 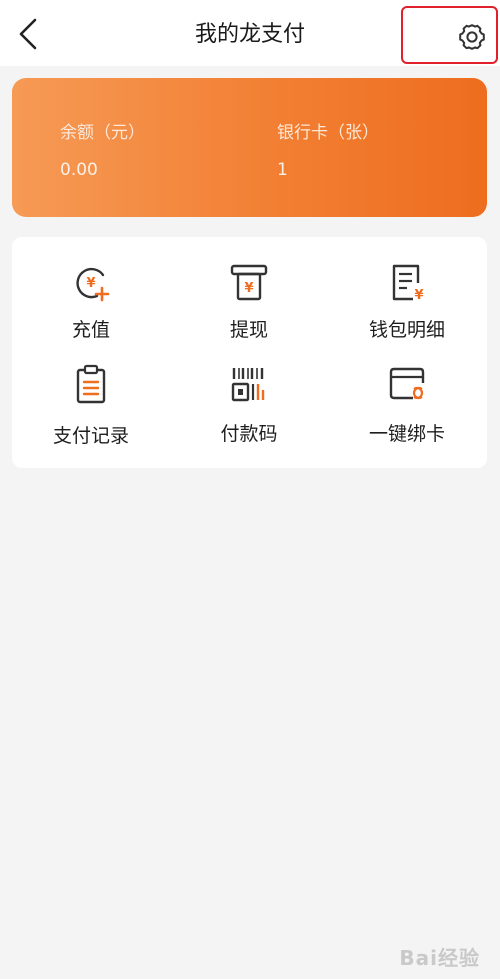 I want to click on recharge-item: ¥ 充值, so click(x=91, y=307).